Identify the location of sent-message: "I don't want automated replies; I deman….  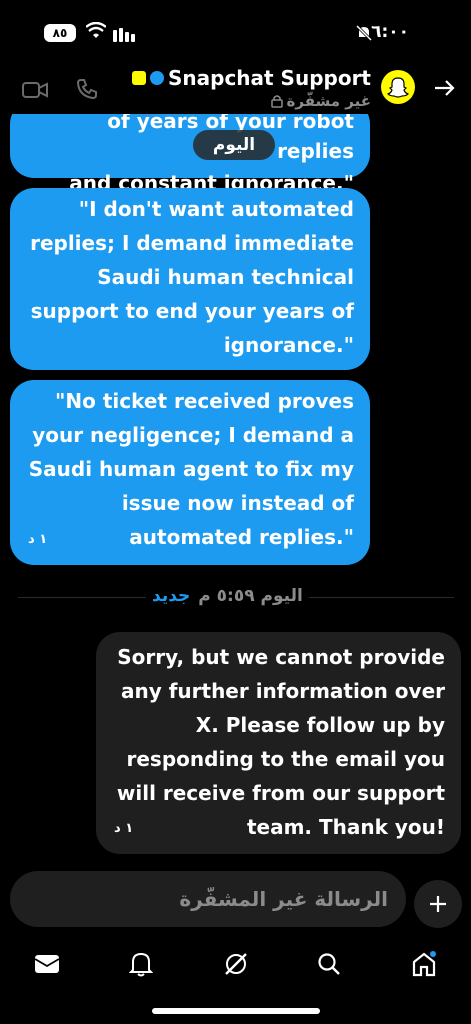
(190, 279).